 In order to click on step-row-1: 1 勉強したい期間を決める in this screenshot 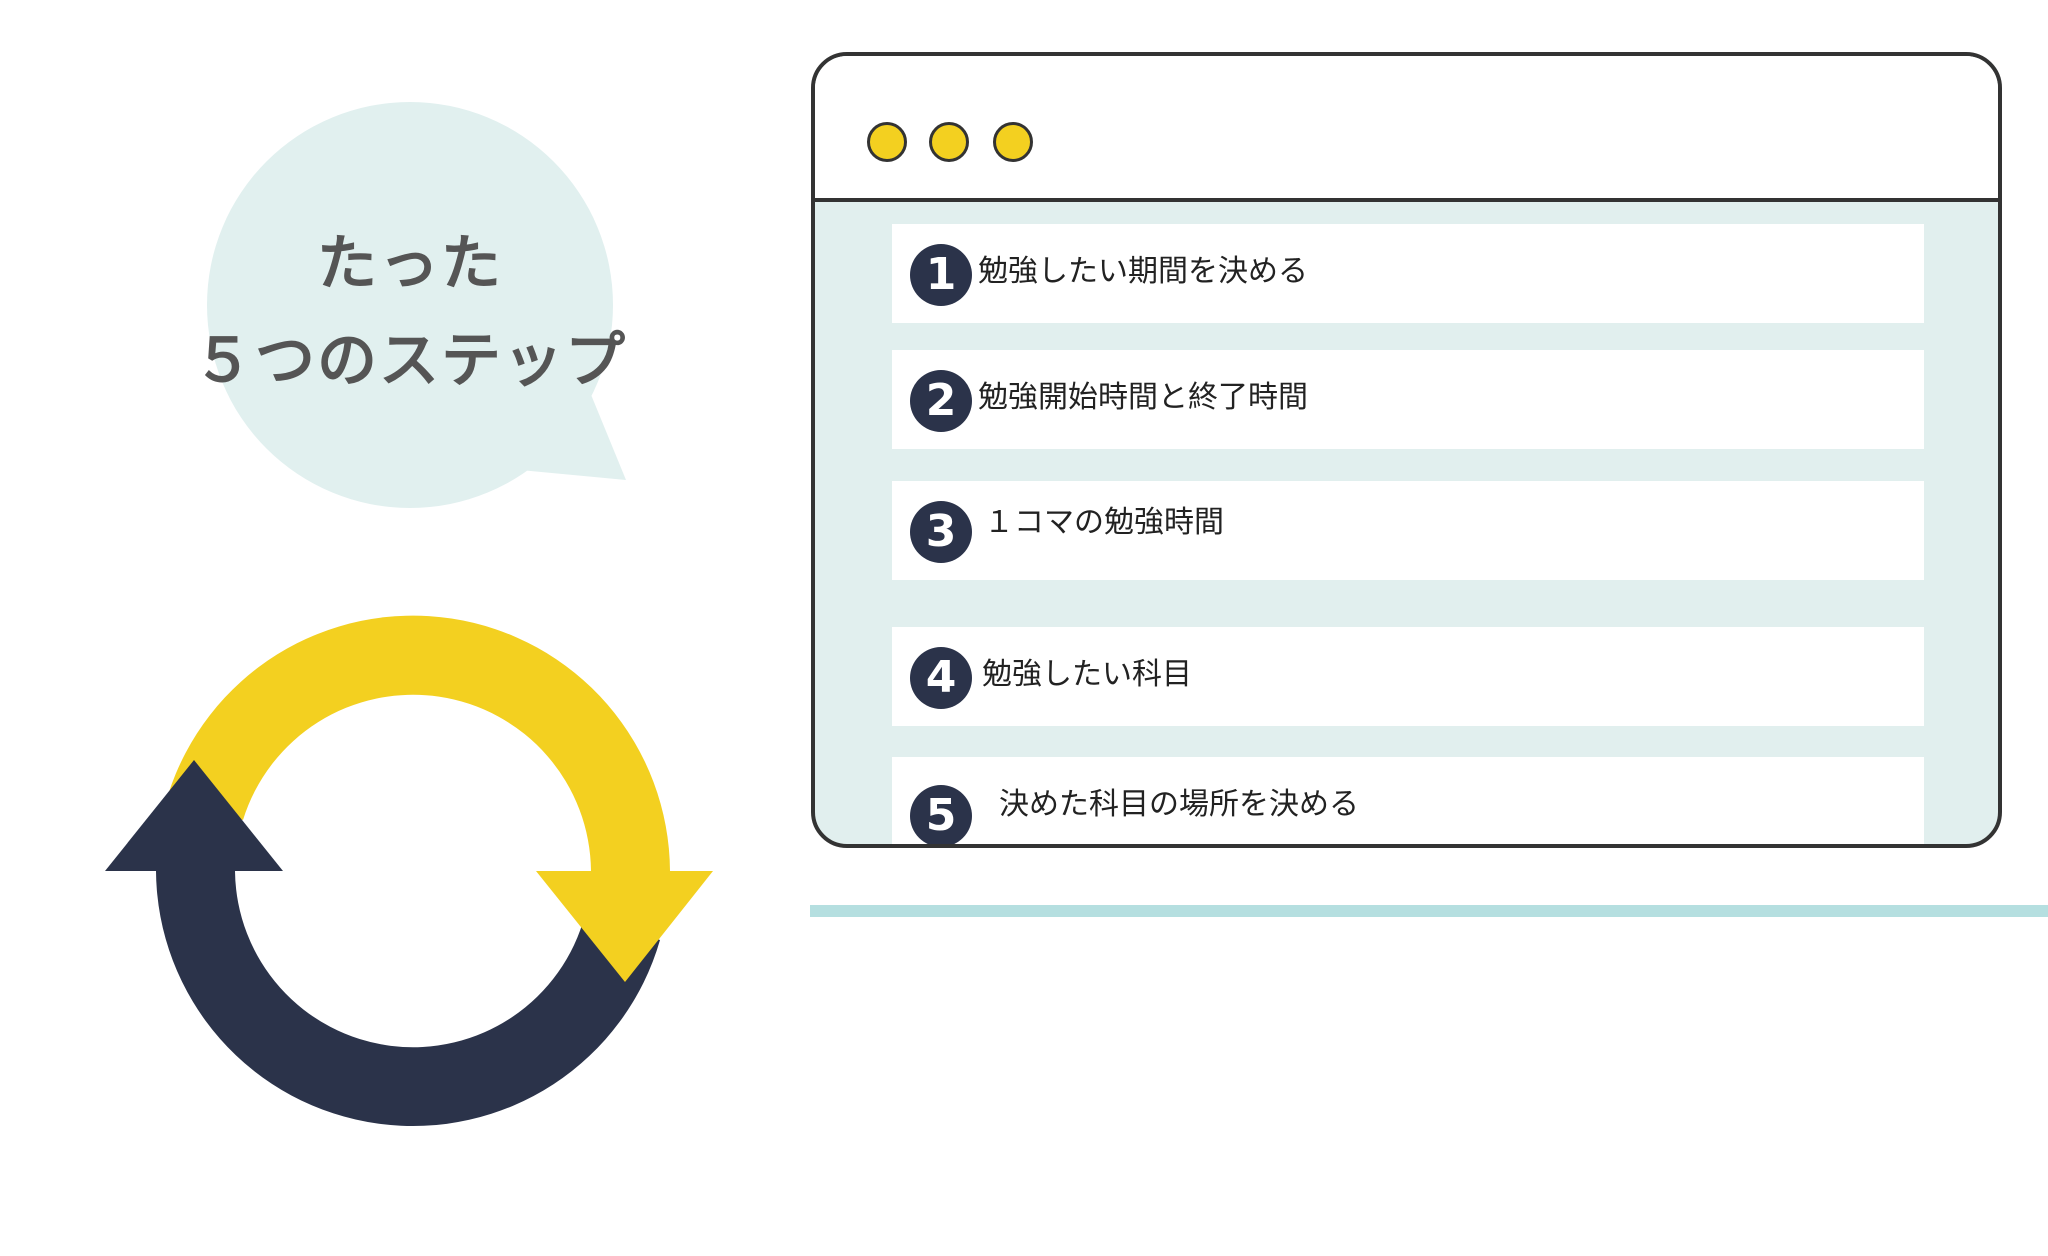, I will do `click(1408, 273)`.